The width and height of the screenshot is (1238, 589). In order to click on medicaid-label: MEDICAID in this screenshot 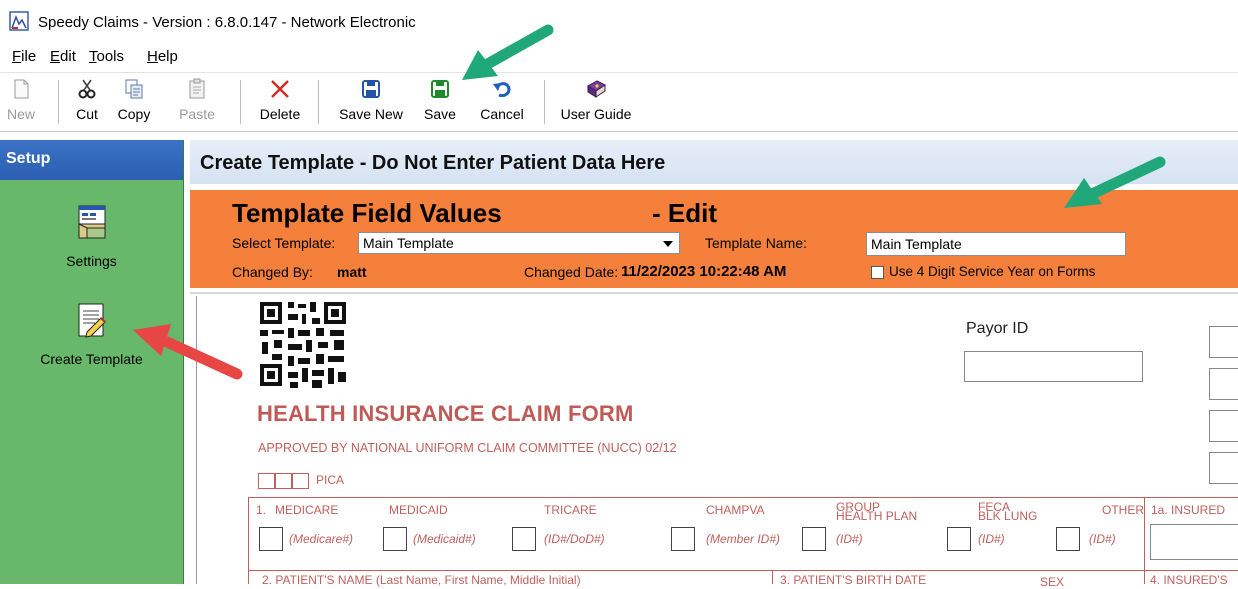, I will do `click(418, 510)`.